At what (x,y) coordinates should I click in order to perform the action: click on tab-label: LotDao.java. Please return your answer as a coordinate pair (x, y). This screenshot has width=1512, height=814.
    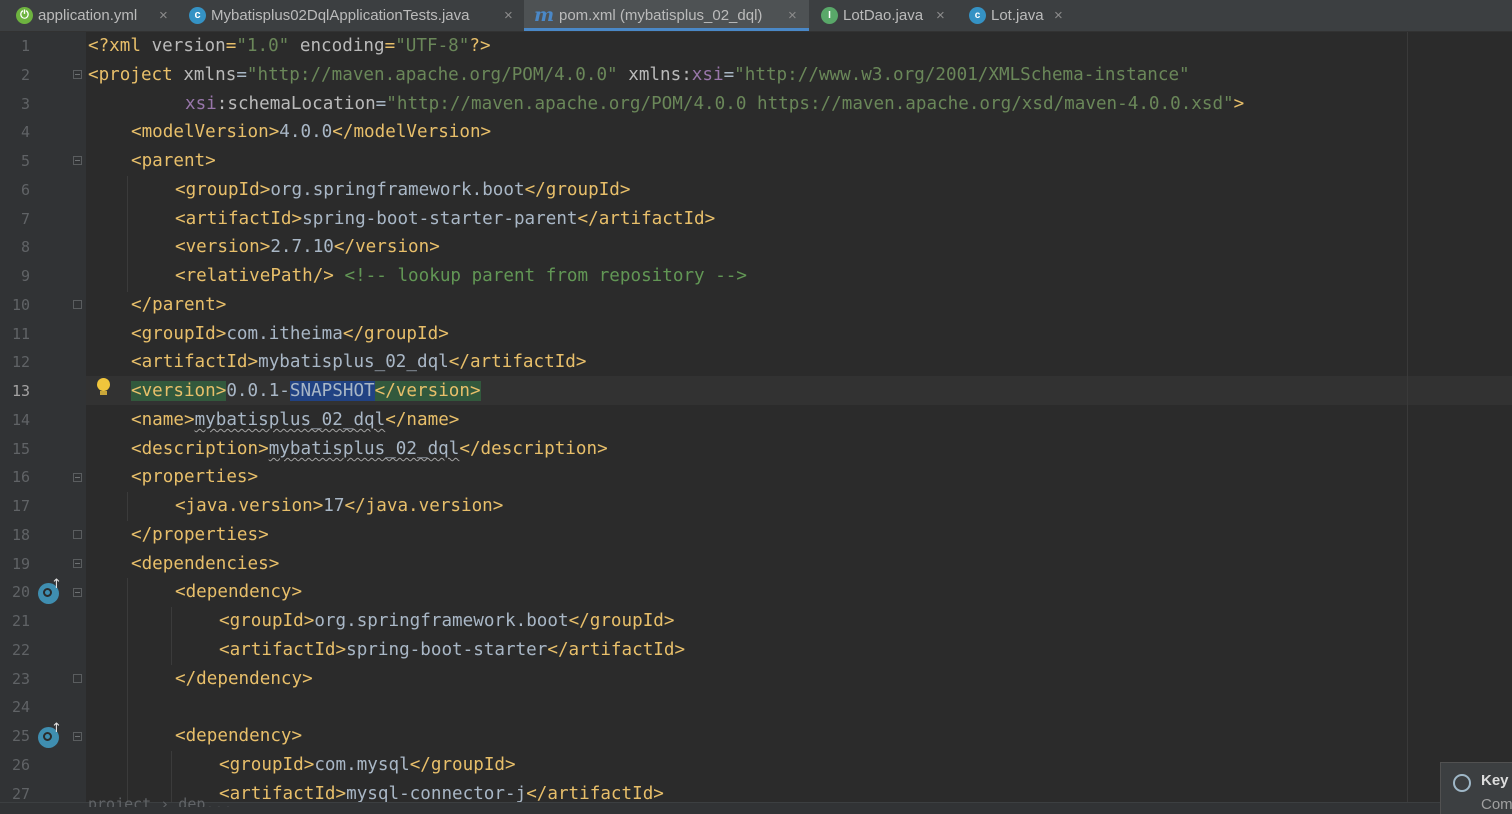
    Looking at the image, I should click on (883, 15).